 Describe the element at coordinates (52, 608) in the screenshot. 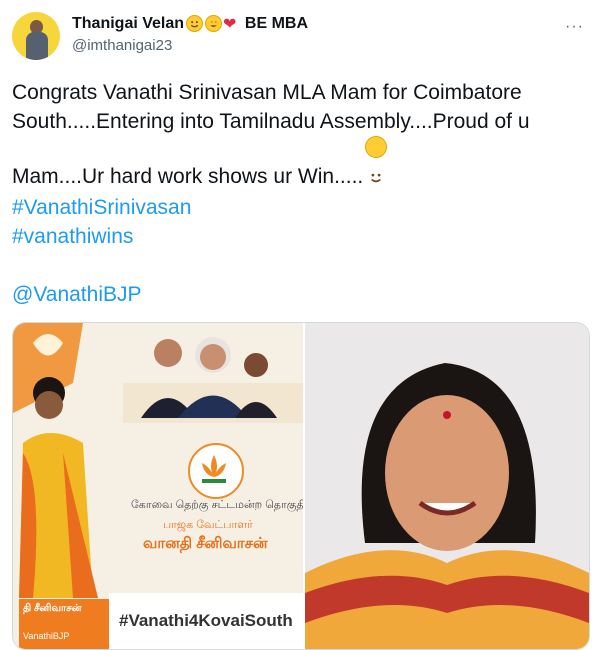

I see `poster-left-caption-name: தி சீனிவாசன்` at that location.